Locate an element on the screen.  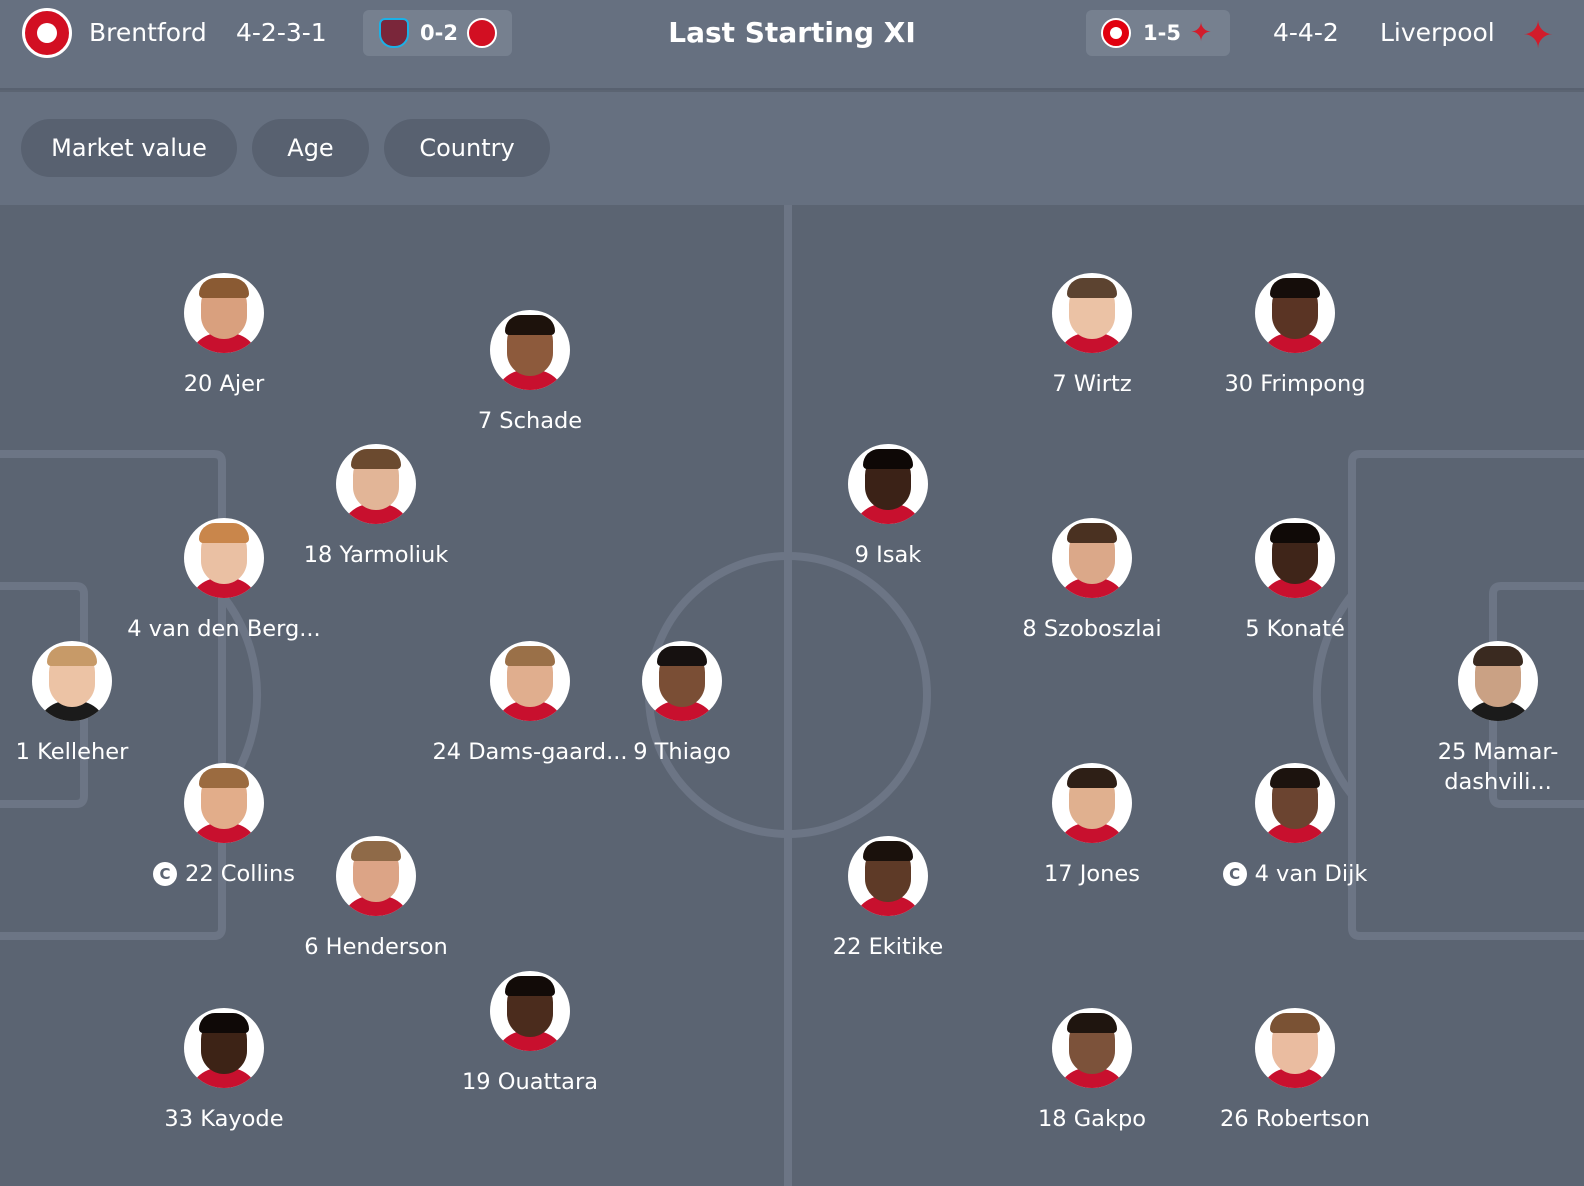
player-name: 22 Collins is located at coordinates (240, 874).